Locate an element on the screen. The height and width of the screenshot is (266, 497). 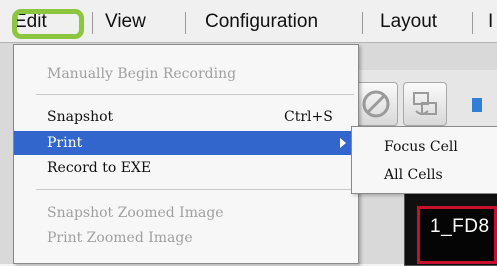
submenu-item-focus-cell: Focus Cell is located at coordinates (421, 147).